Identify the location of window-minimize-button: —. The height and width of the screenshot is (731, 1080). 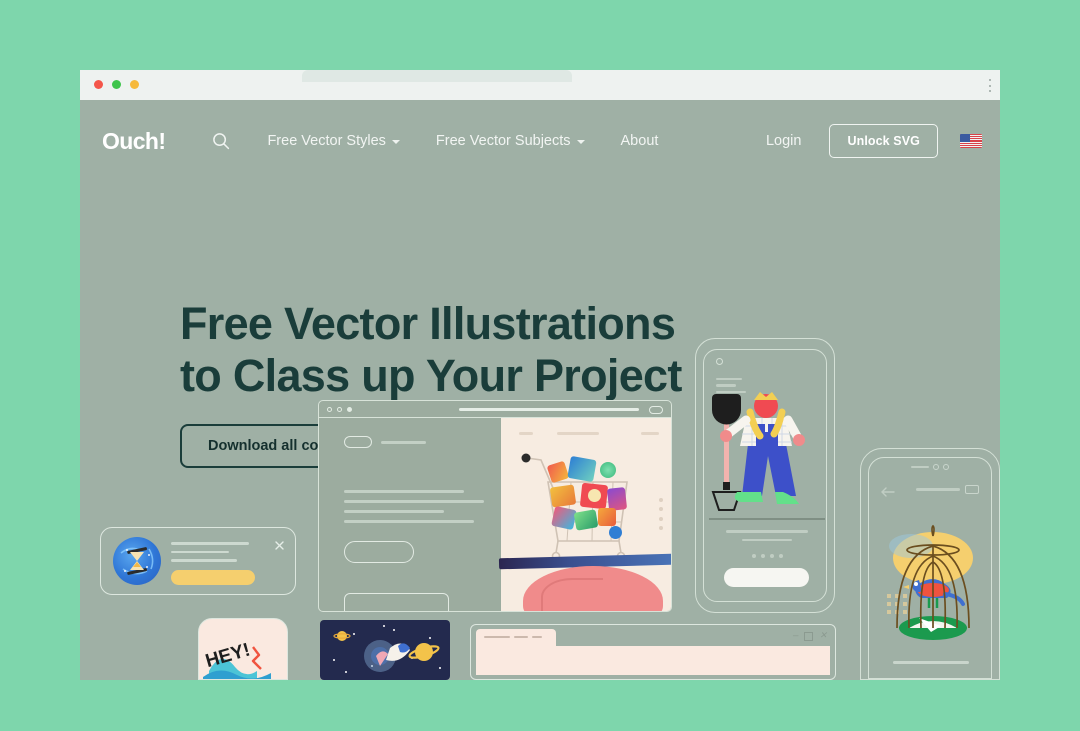
(795, 636).